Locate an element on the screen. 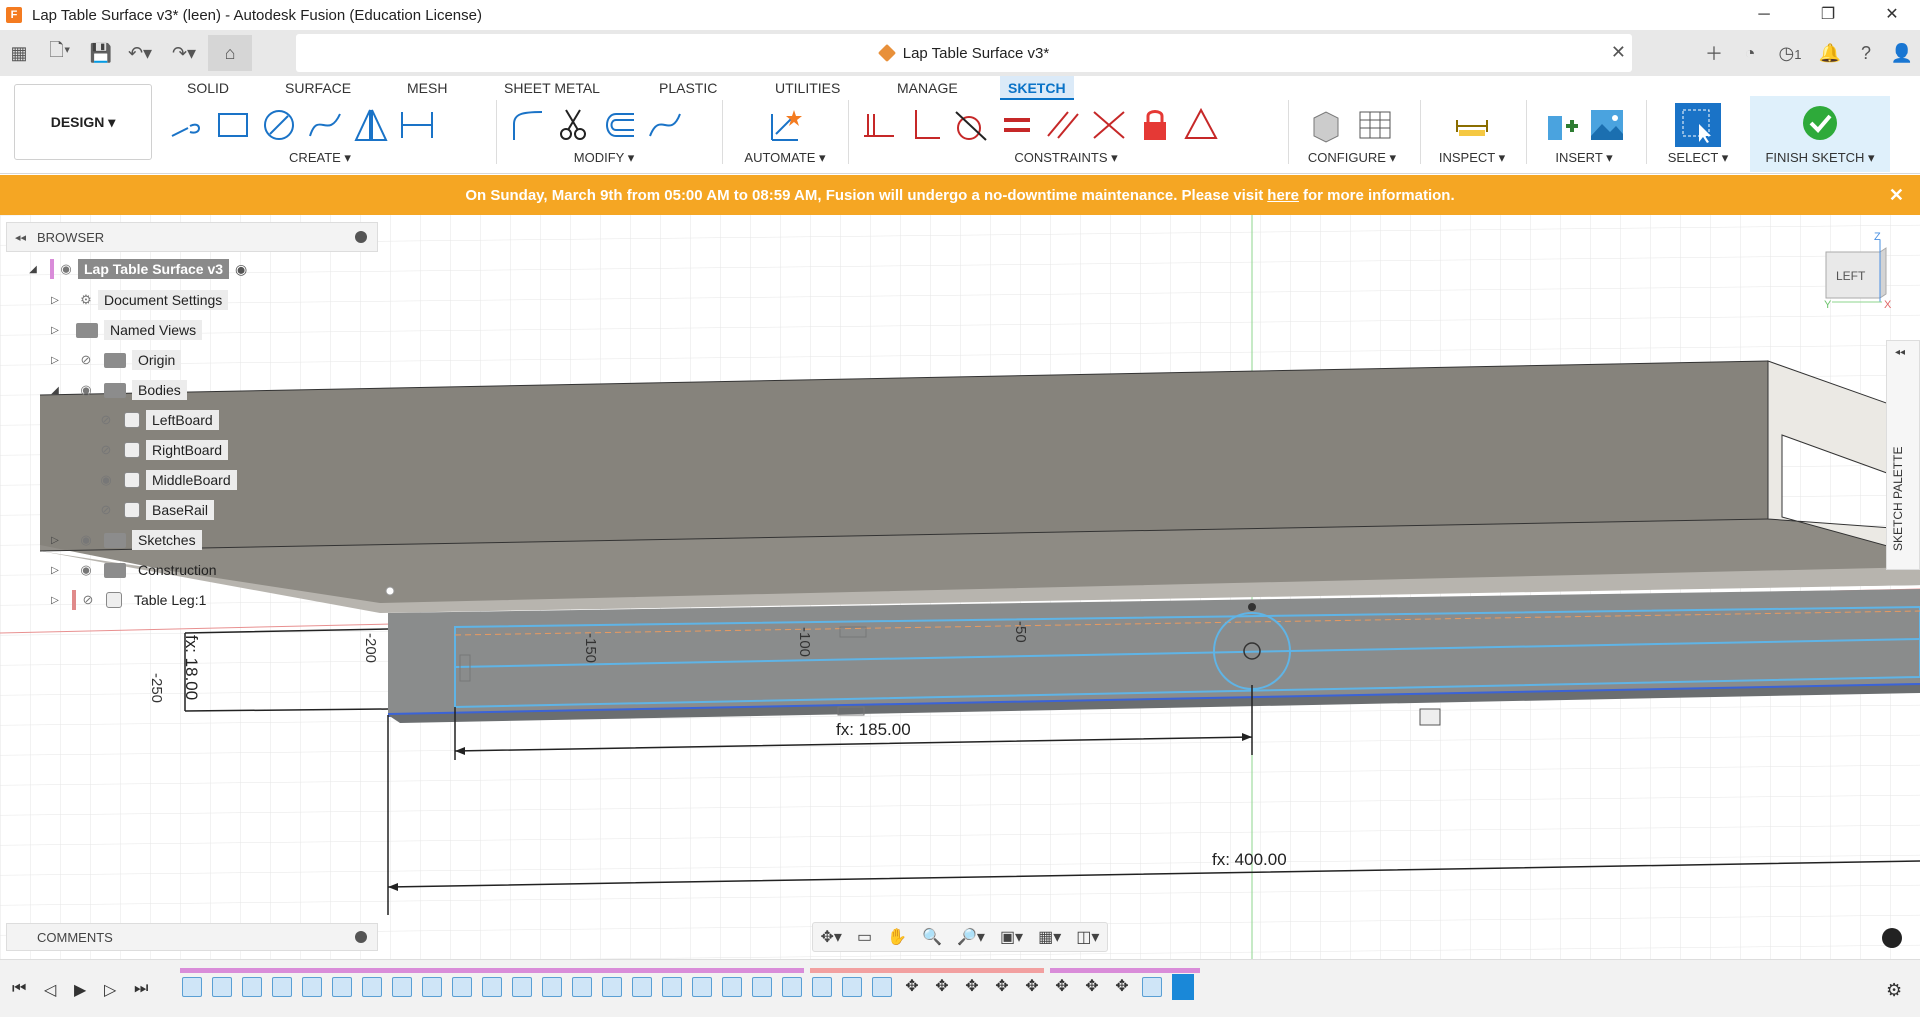  tab-mesh: MESH is located at coordinates (427, 88).